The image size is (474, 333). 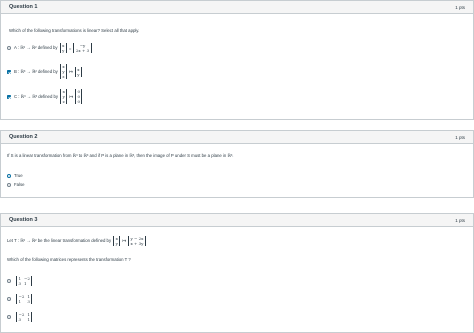 I want to click on q1-option-b-prefix: B : ℝ³ → ℝ² defined by, so click(x=36, y=71).